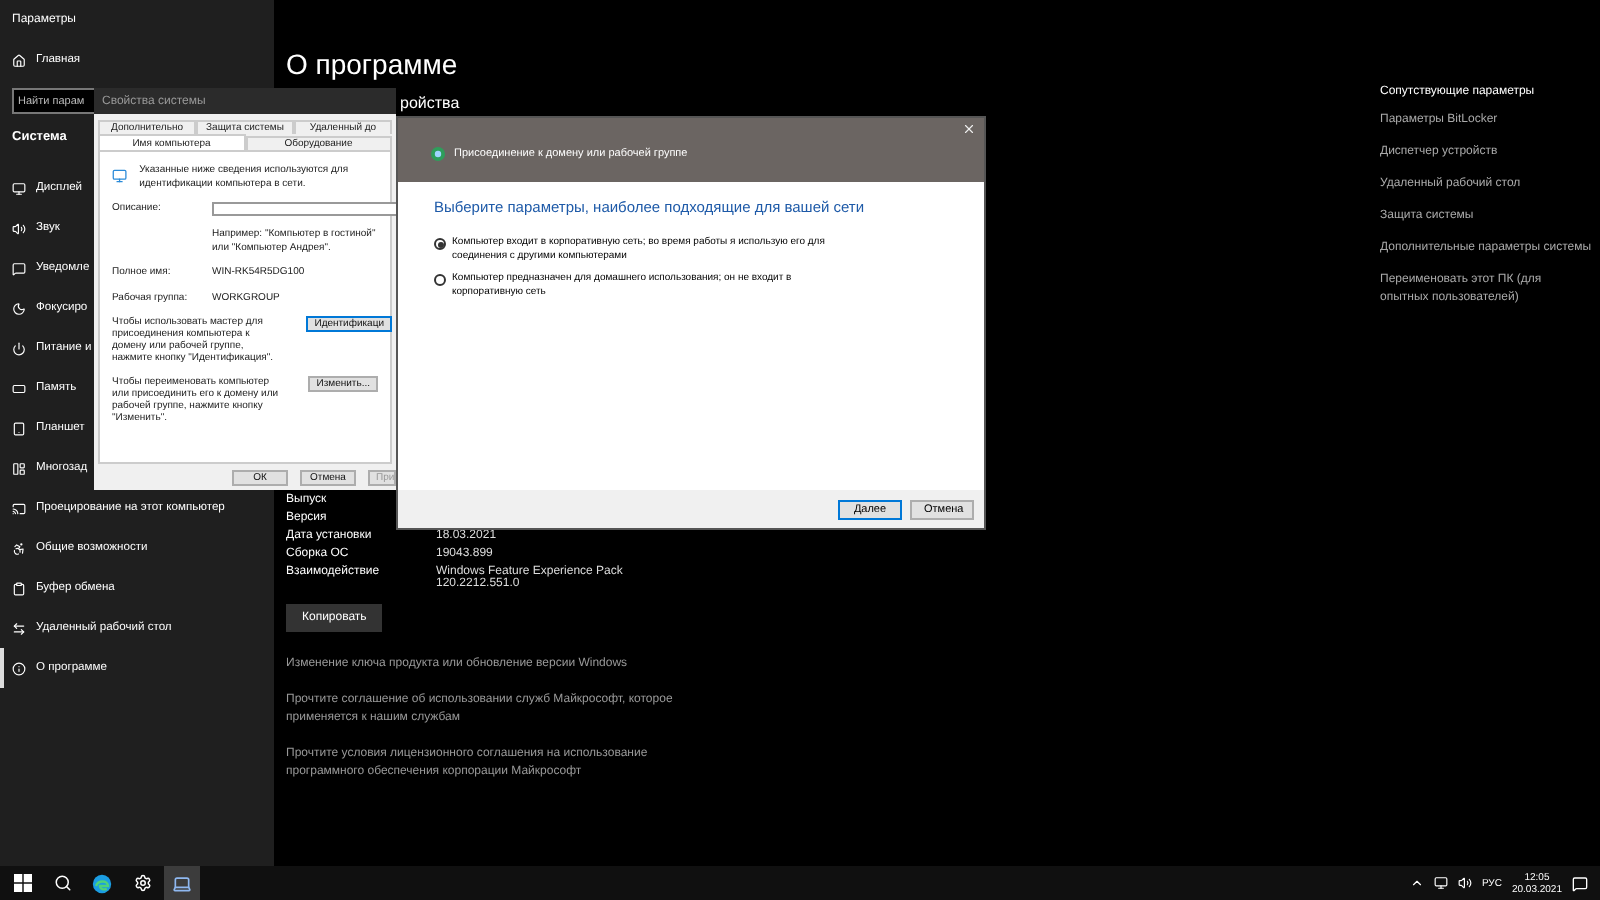 This screenshot has width=1600, height=900. Describe the element at coordinates (142, 883) in the screenshot. I see `settings-icon` at that location.